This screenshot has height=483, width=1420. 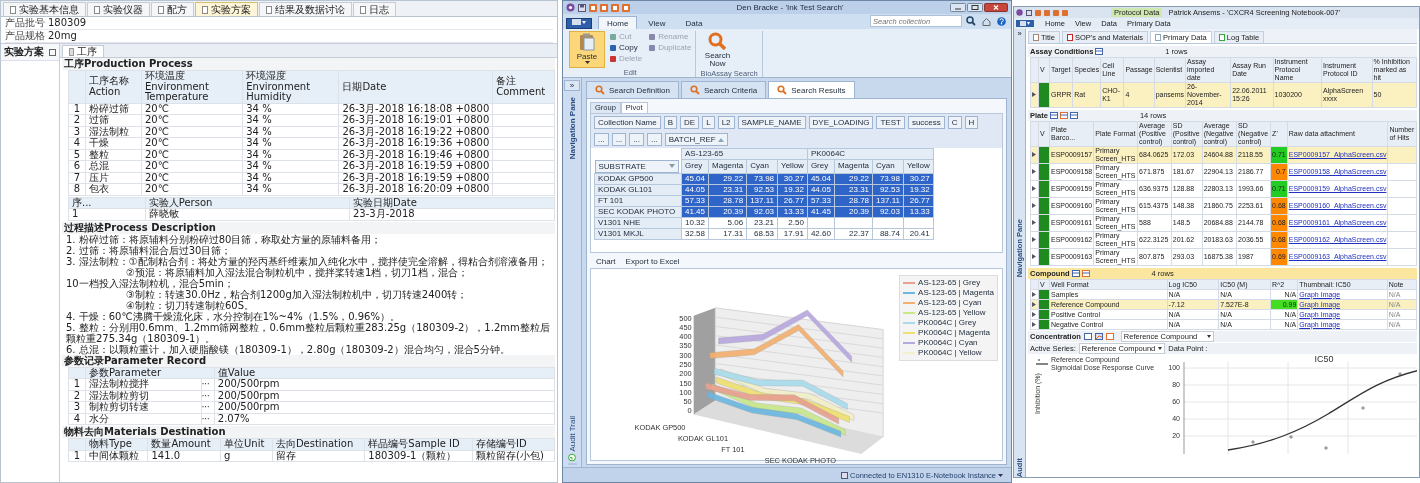 What do you see at coordinates (696, 139) in the screenshot?
I see `field-button: BATCH_REF` at bounding box center [696, 139].